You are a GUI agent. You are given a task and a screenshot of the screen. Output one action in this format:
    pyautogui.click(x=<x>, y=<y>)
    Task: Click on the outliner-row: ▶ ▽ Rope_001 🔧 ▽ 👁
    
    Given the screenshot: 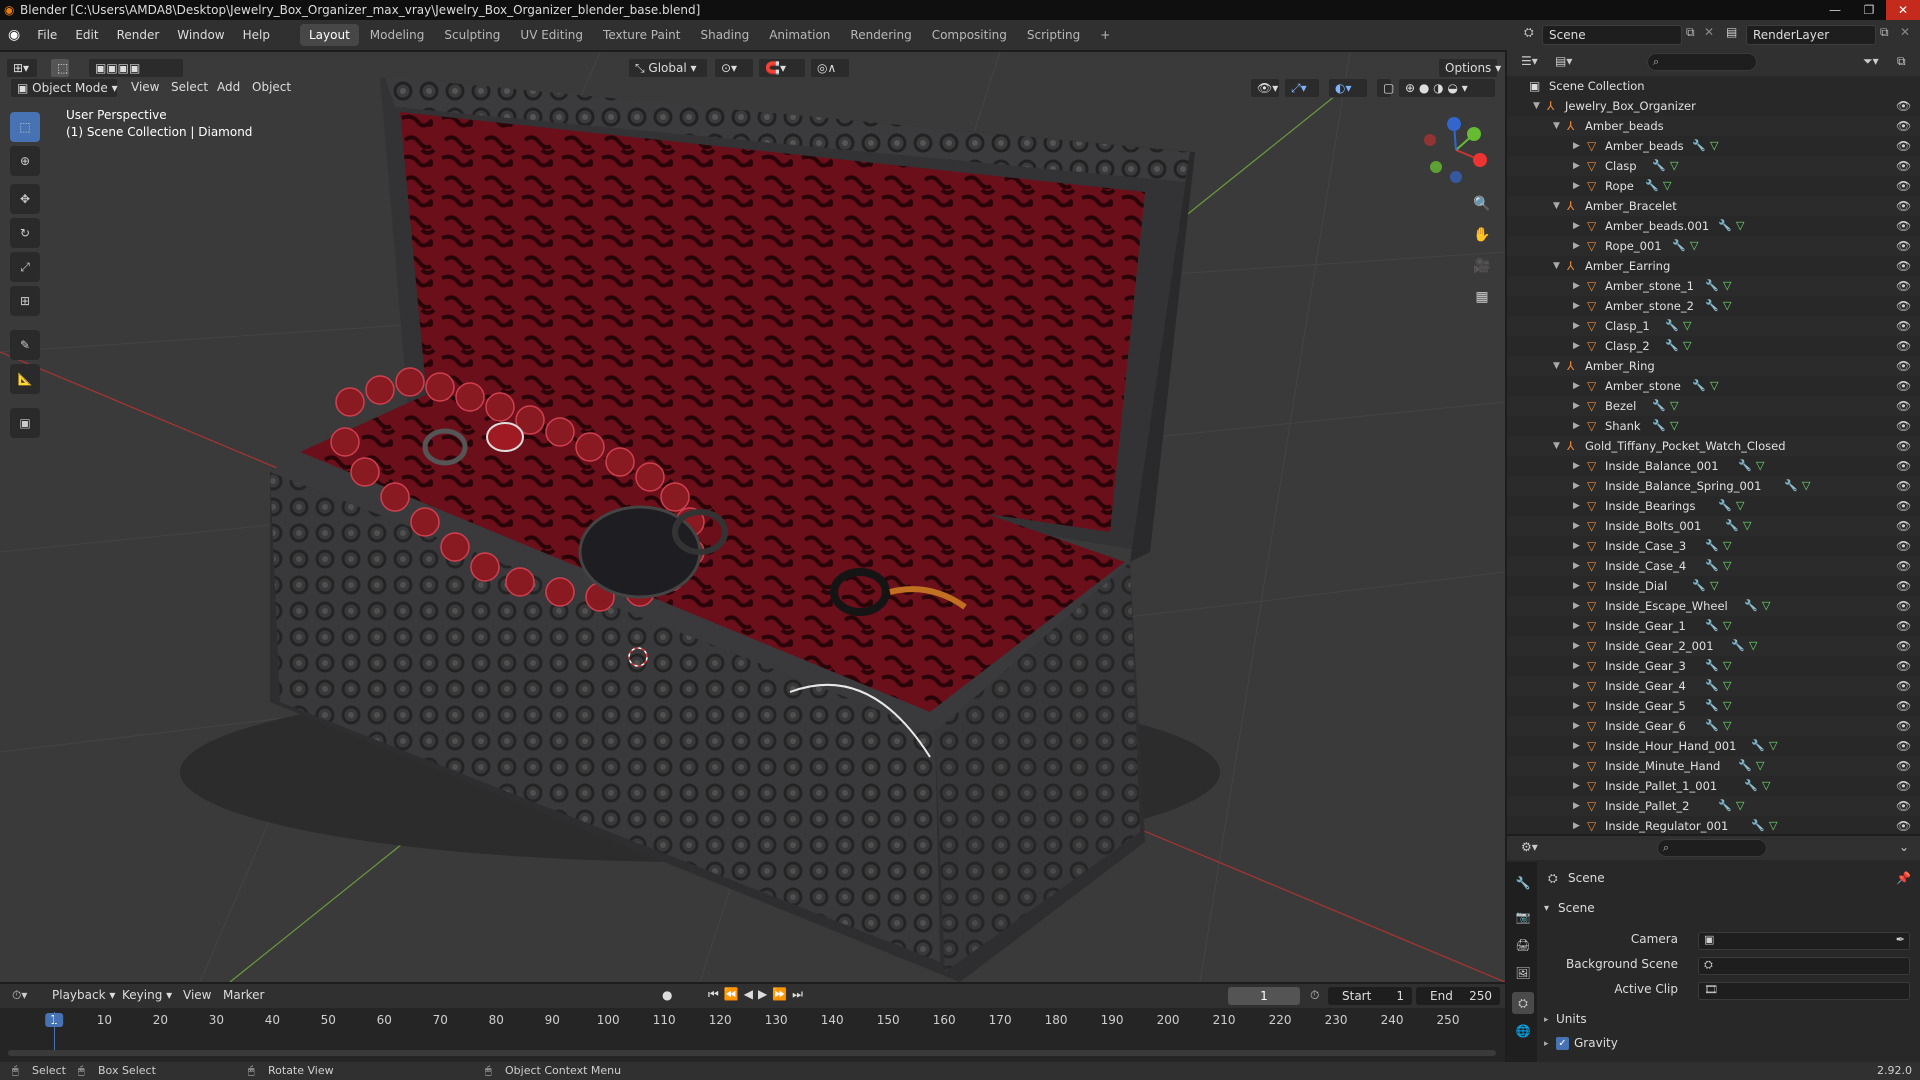 What is the action you would take?
    pyautogui.click(x=1713, y=246)
    